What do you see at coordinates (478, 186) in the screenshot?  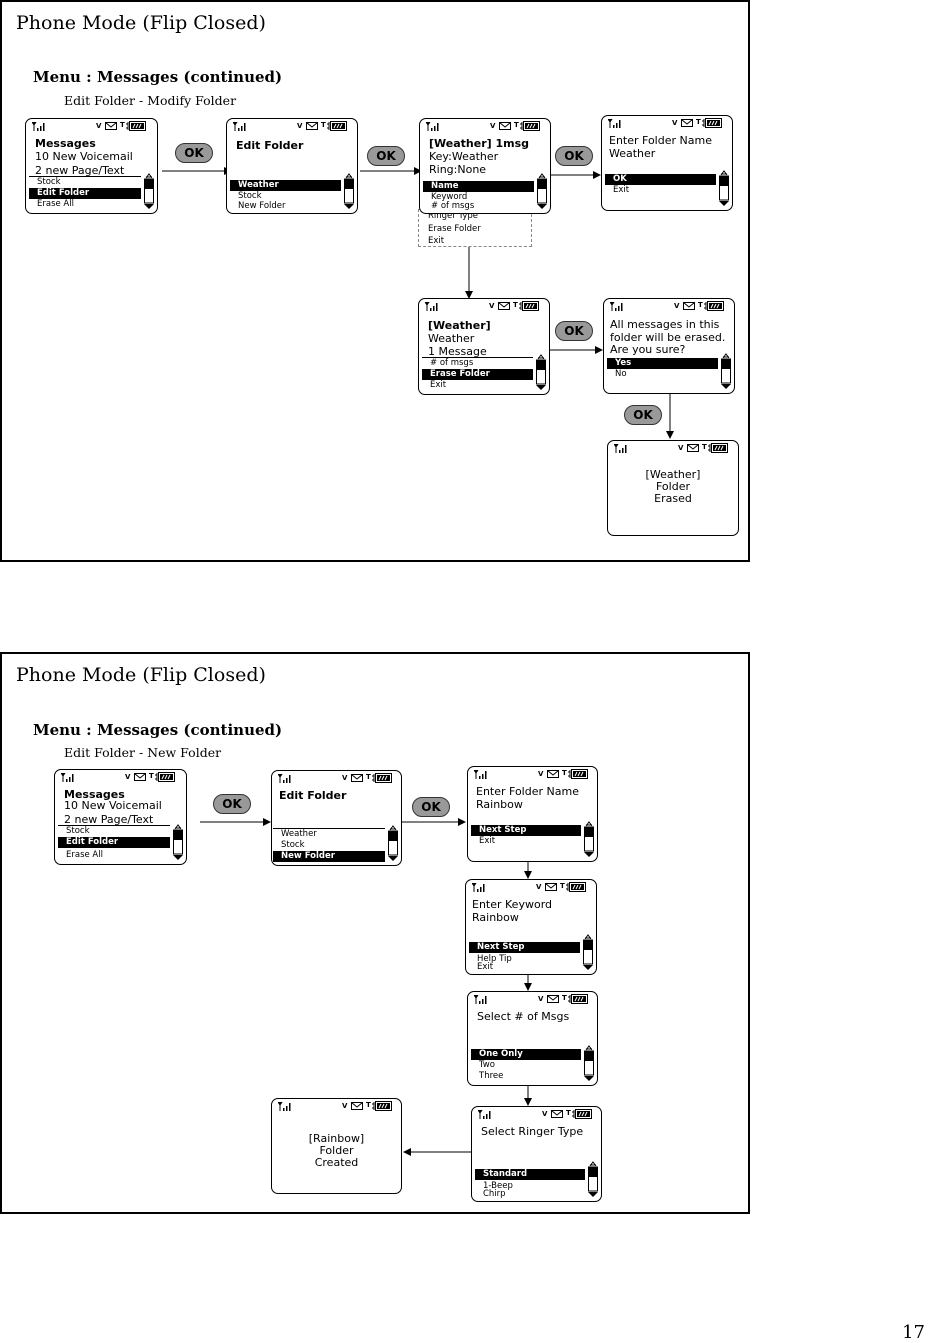 I see `menu-item-selected: Name` at bounding box center [478, 186].